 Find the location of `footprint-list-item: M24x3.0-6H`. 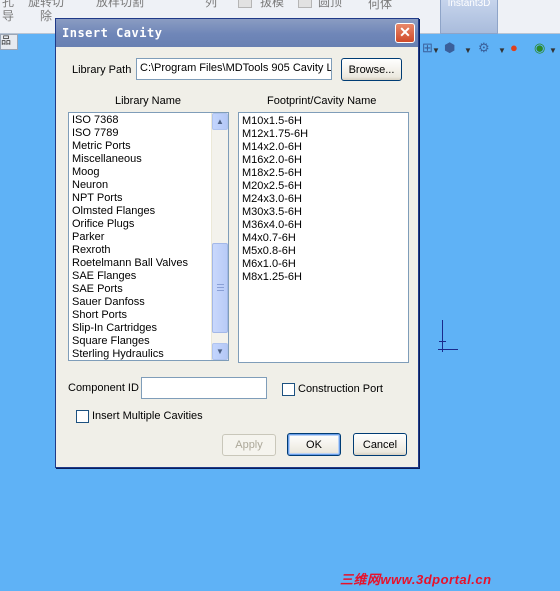

footprint-list-item: M24x3.0-6H is located at coordinates (323, 199).